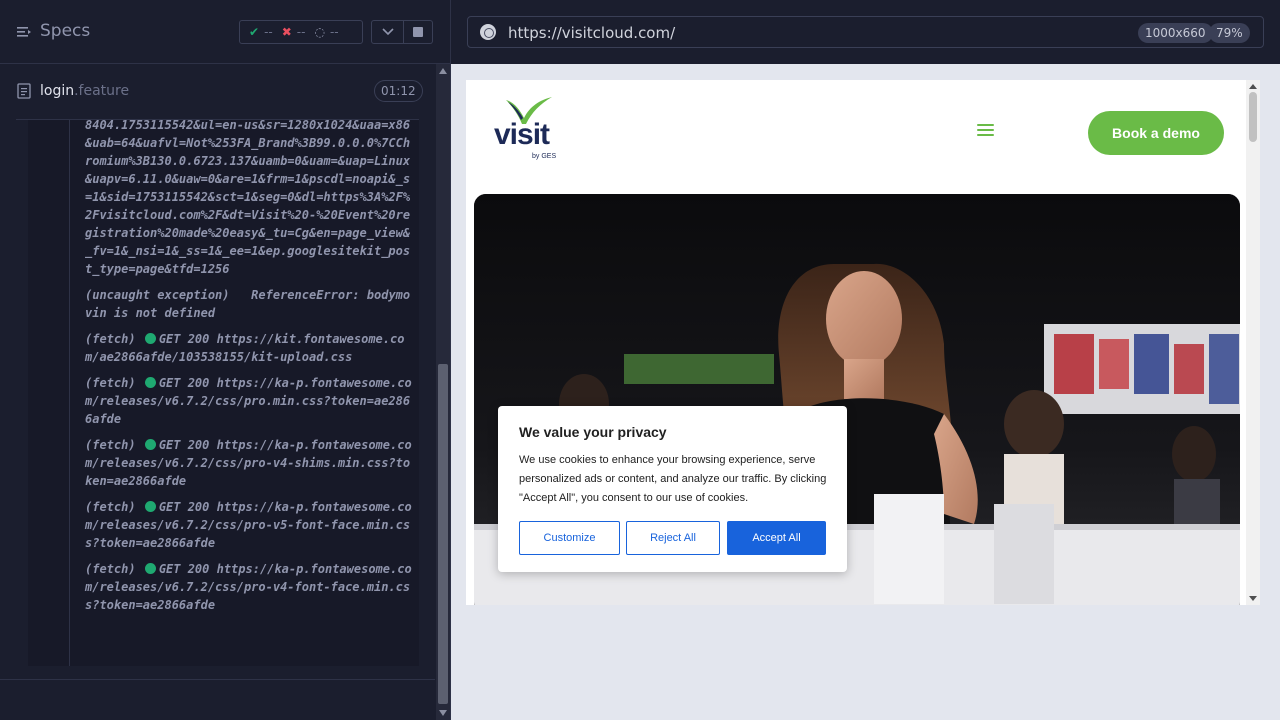  I want to click on pending-stat: ◌ --, so click(326, 32).